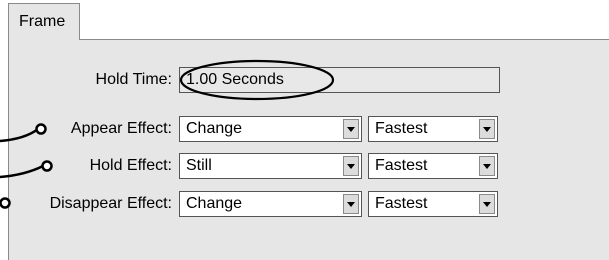 The image size is (609, 260). Describe the element at coordinates (270, 166) in the screenshot. I see `hold-effect-select: Still` at that location.